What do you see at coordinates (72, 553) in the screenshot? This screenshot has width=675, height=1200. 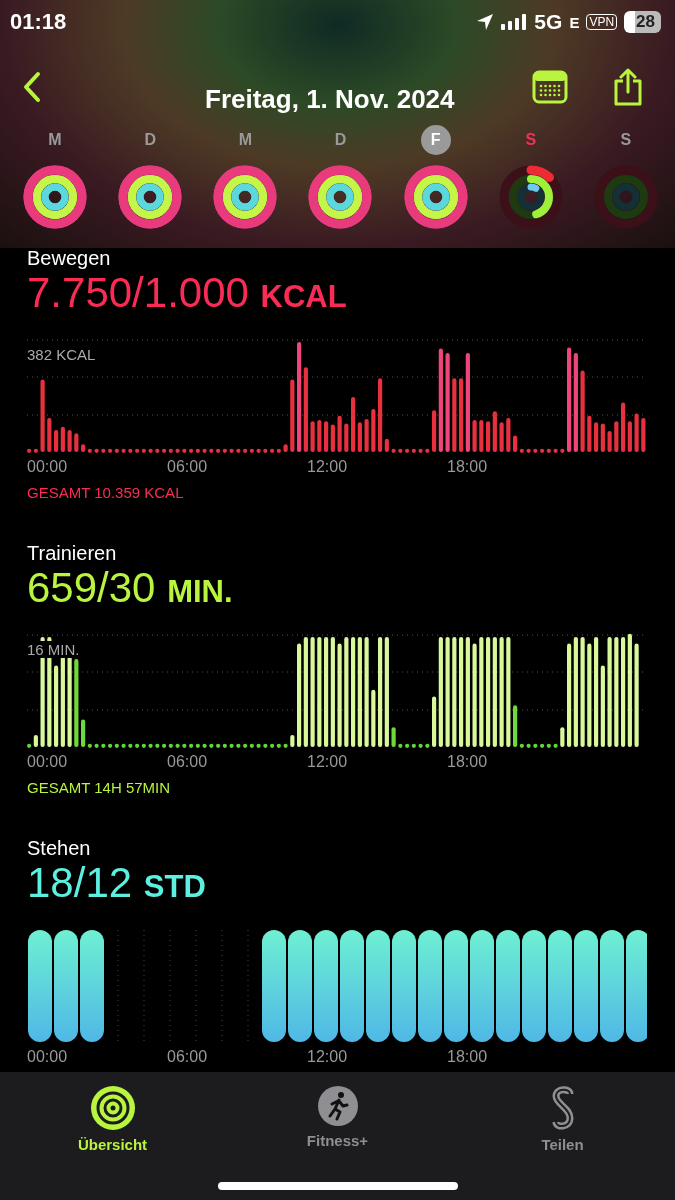 I see `section-title: Trainieren` at bounding box center [72, 553].